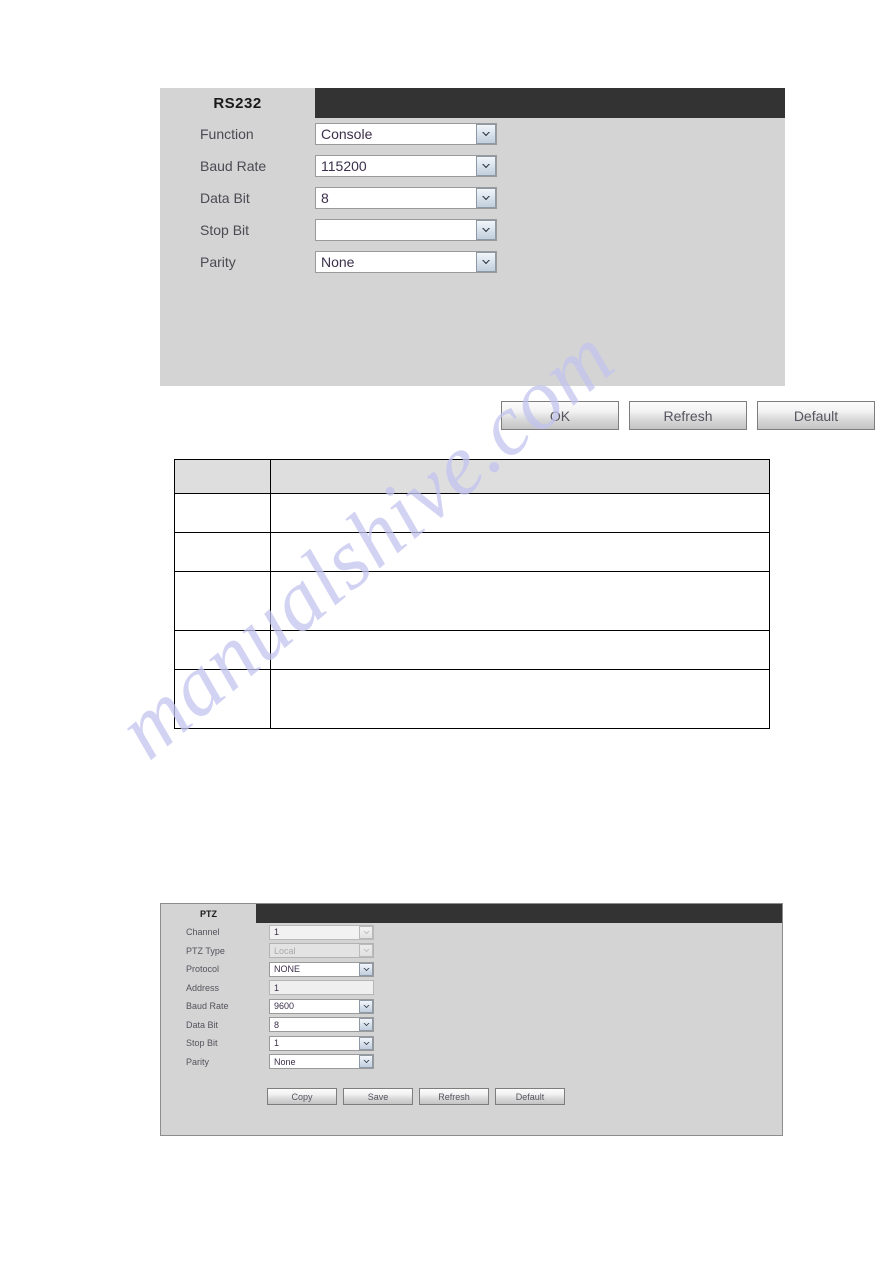  Describe the element at coordinates (406, 166) in the screenshot. I see `select-baud-rate: 115200` at that location.